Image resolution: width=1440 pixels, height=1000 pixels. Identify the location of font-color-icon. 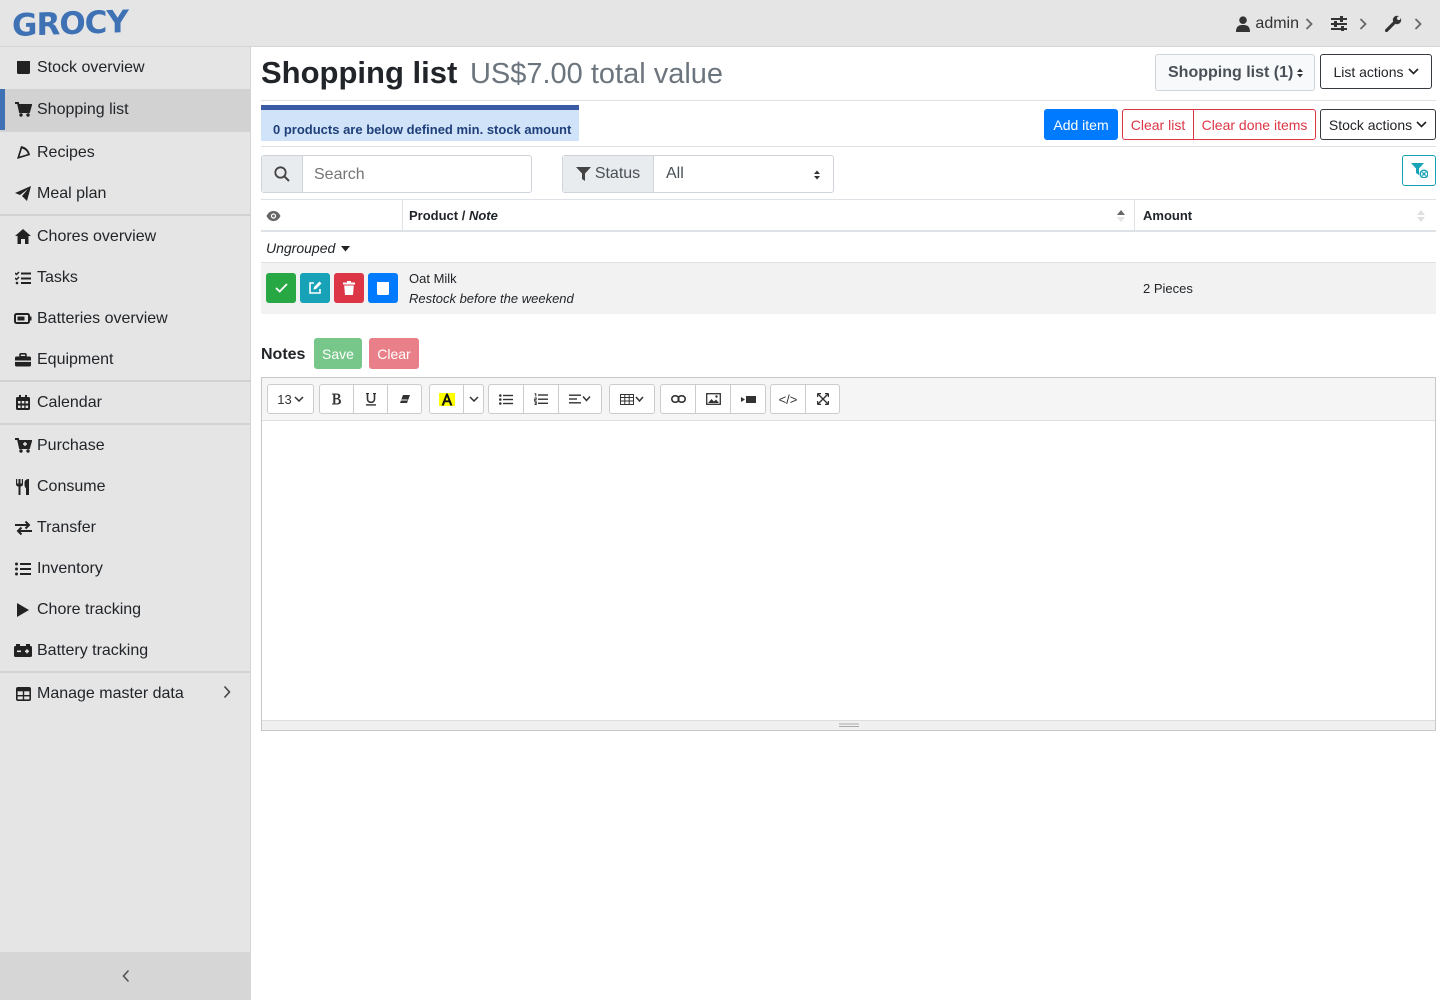
(446, 399).